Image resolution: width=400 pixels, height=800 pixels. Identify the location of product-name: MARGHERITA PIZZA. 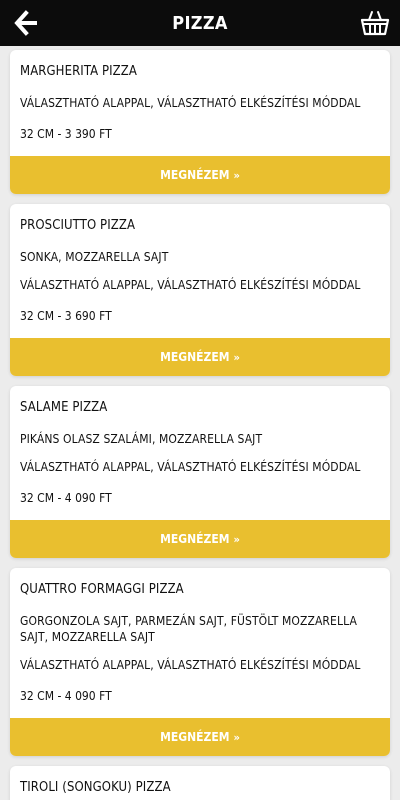
(79, 71).